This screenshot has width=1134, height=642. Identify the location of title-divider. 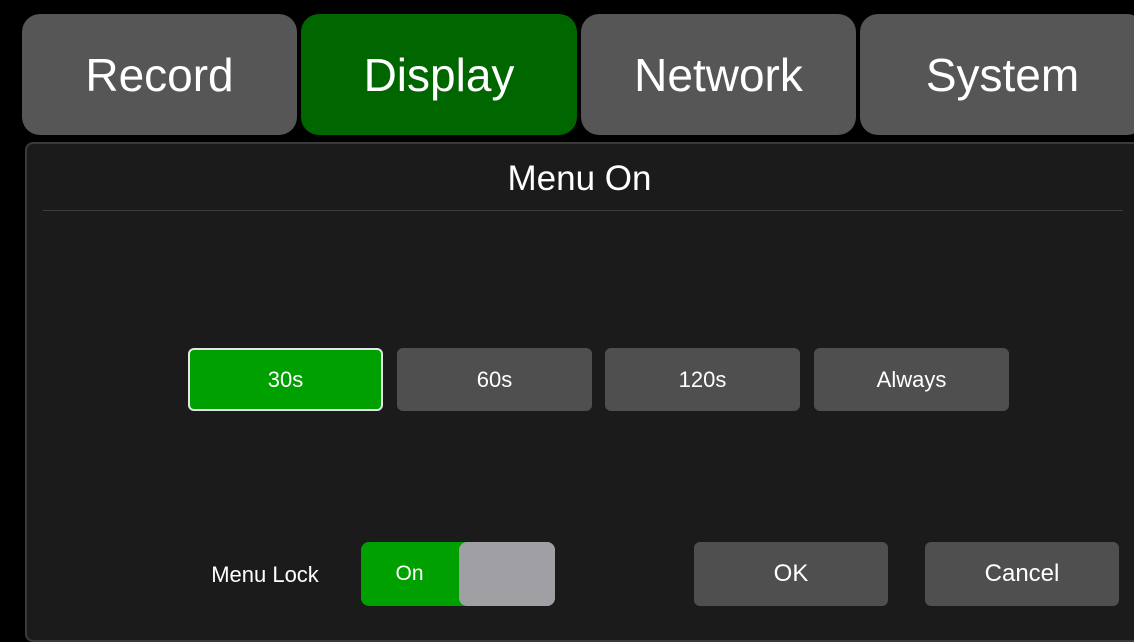
(583, 210).